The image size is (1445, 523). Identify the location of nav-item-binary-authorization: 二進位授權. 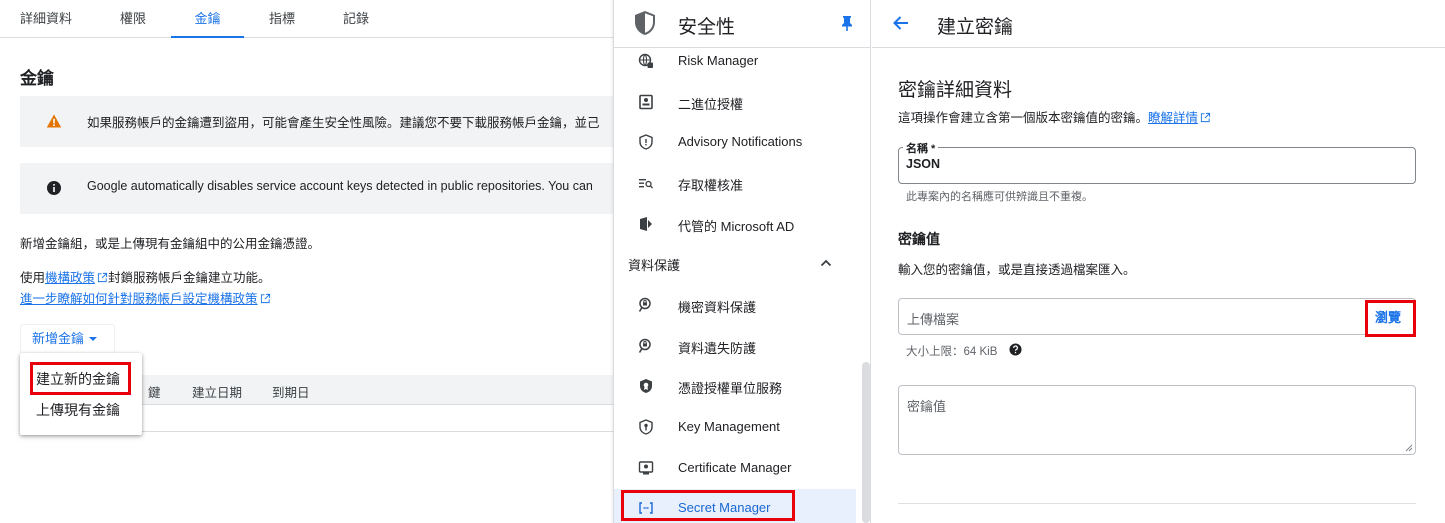
(735, 102).